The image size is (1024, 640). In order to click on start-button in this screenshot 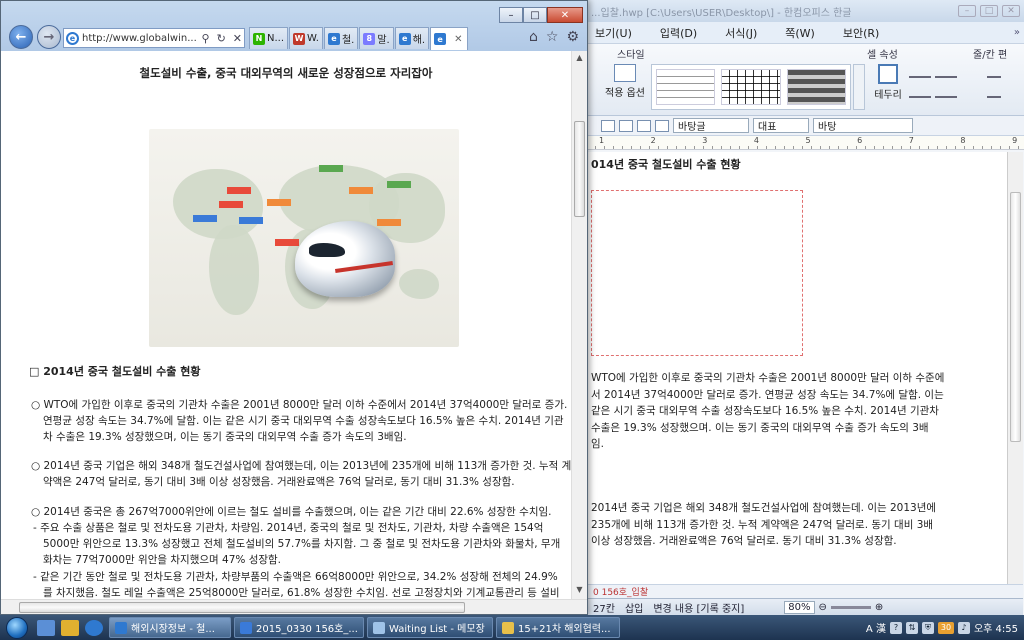, I will do `click(17, 627)`.